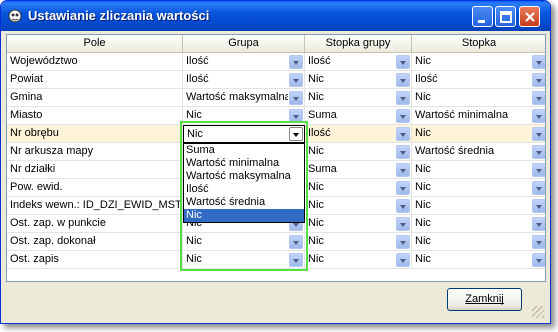 This screenshot has width=558, height=332. I want to click on cell-value: Województwo, so click(44, 61).